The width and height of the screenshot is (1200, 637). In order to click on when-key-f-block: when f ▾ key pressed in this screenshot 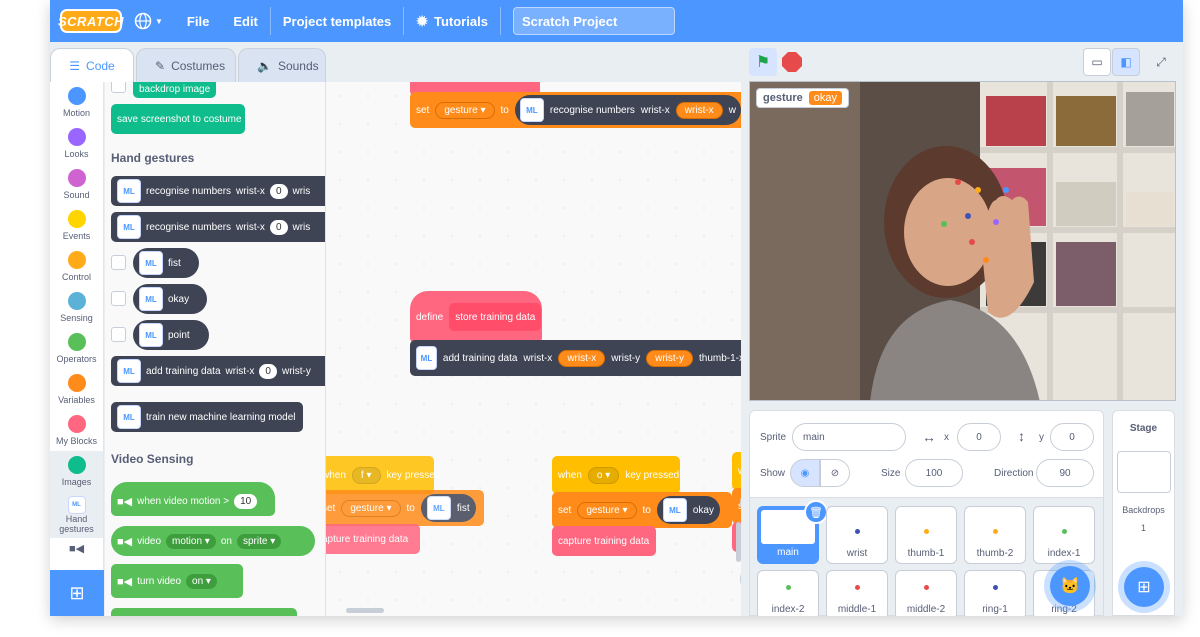, I will do `click(383, 475)`.